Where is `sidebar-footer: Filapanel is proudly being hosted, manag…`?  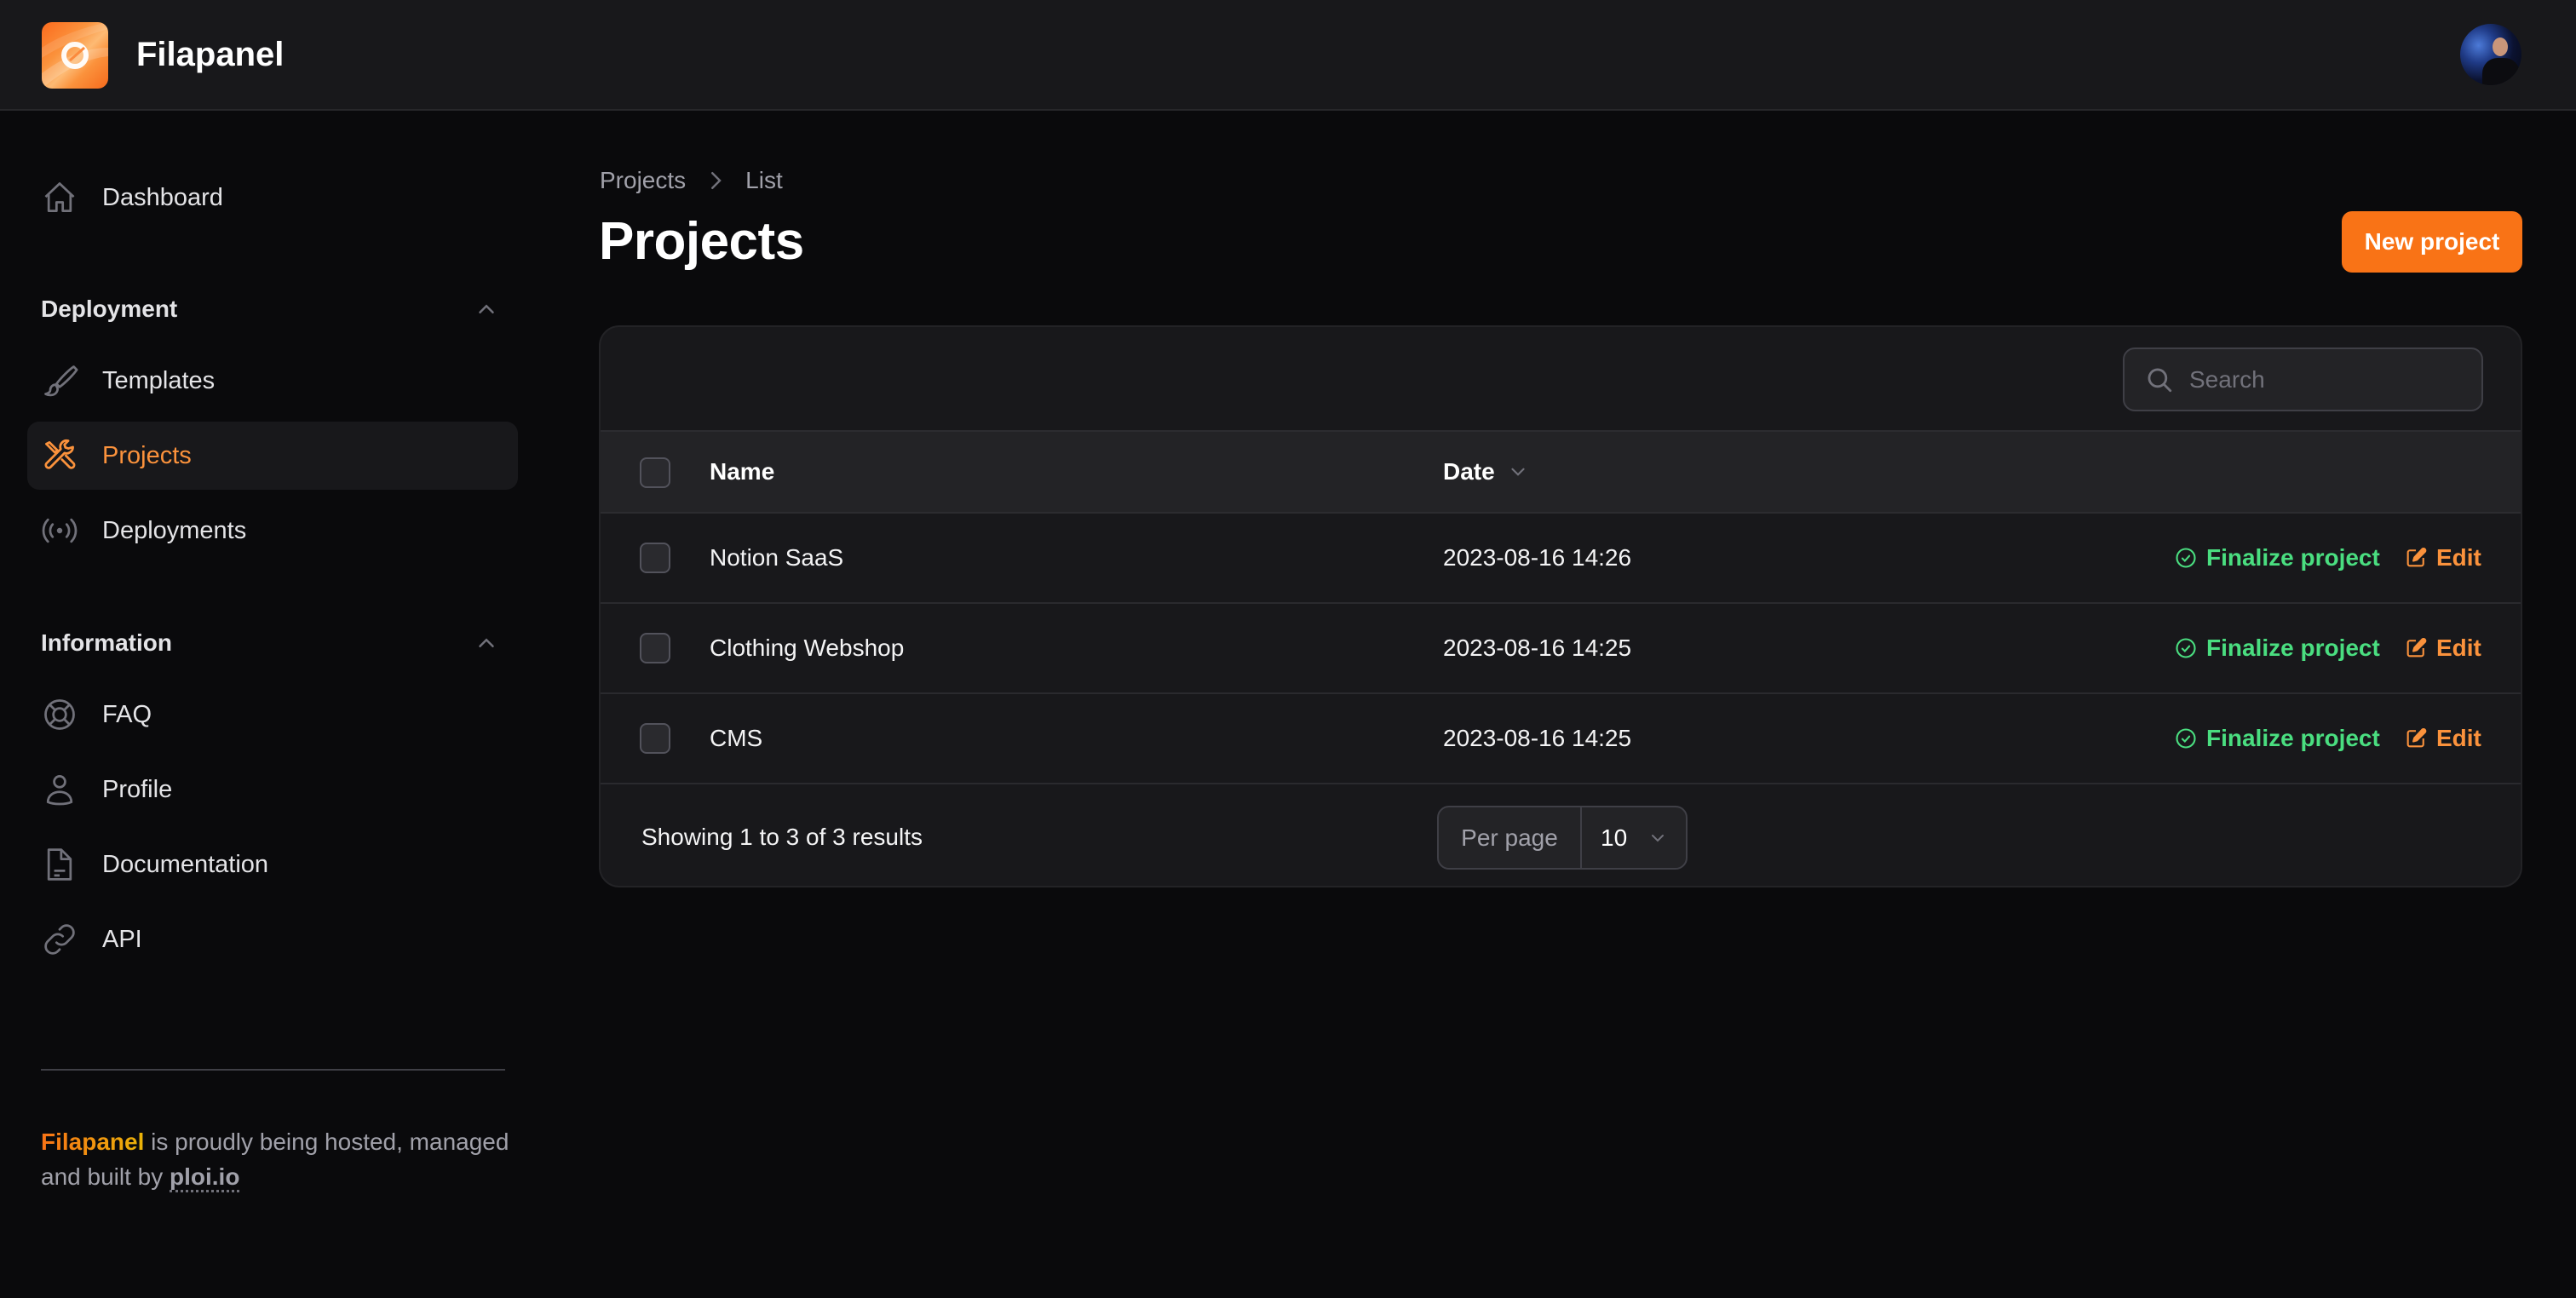
sidebar-footer: Filapanel is proudly being hosted, manag… is located at coordinates (279, 1159).